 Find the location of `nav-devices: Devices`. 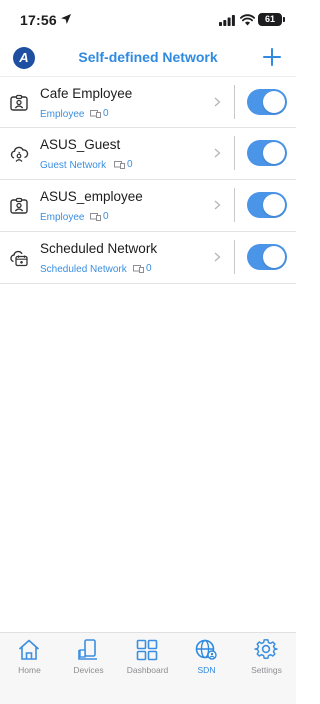

nav-devices: Devices is located at coordinates (88, 661).